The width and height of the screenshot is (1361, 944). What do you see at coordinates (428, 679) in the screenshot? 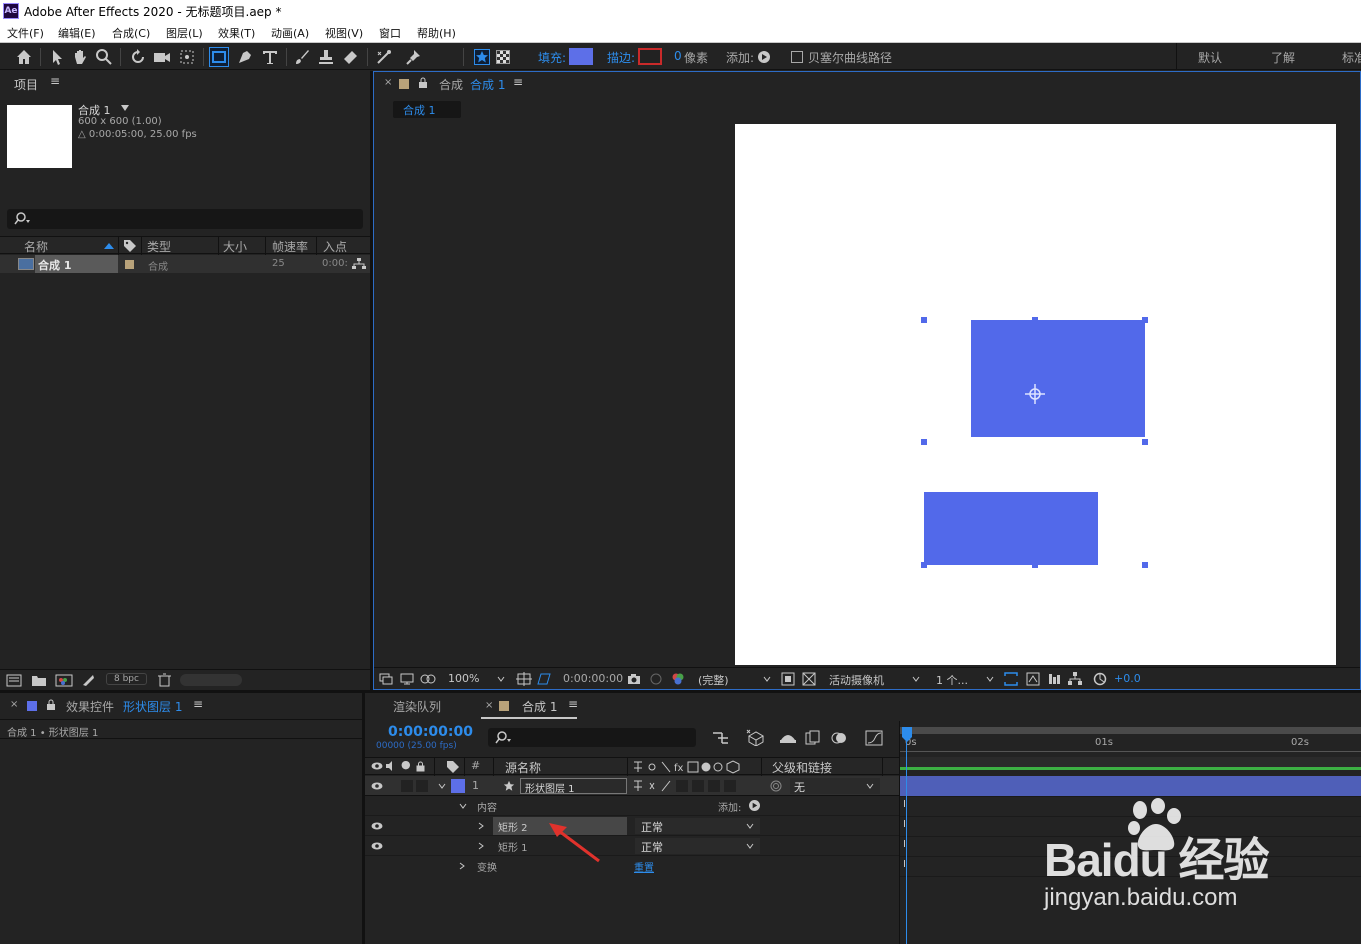
I see `mask-visibility-icon` at bounding box center [428, 679].